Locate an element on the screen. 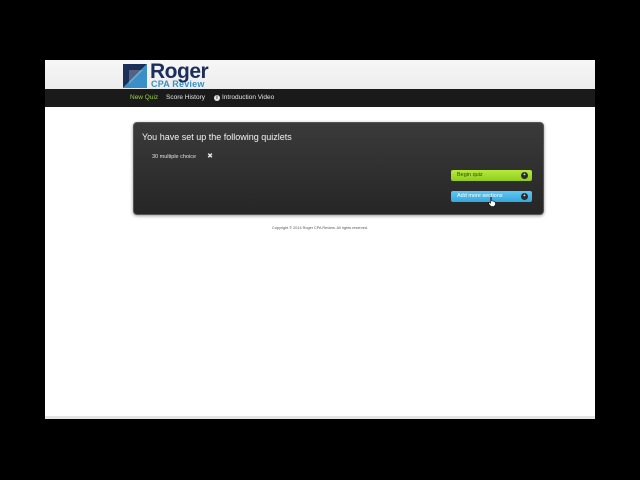  nav-item-score-history: Score History is located at coordinates (185, 98).